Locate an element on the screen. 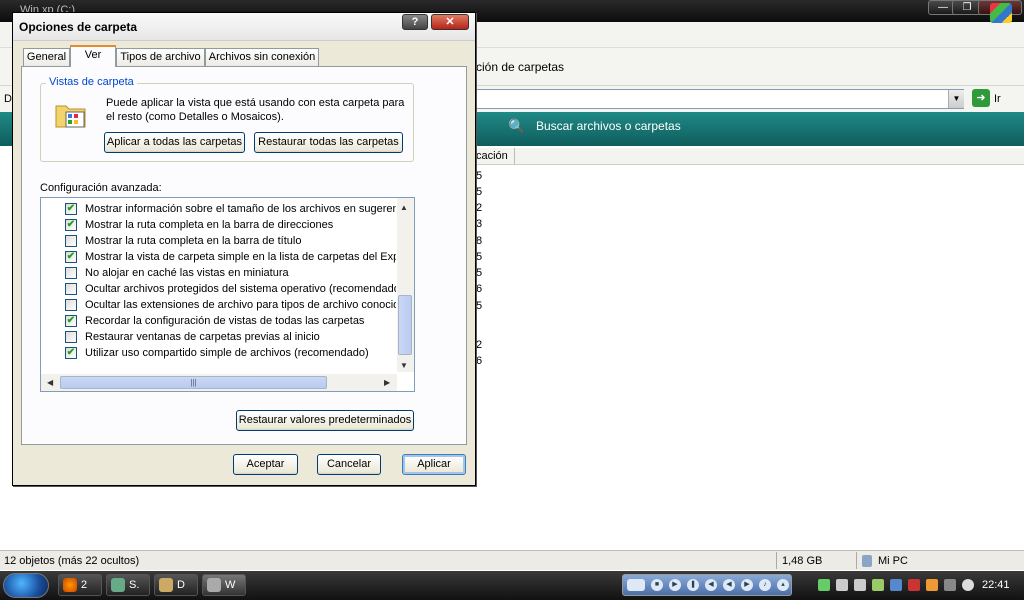  next-icon: ▶ is located at coordinates (747, 585).